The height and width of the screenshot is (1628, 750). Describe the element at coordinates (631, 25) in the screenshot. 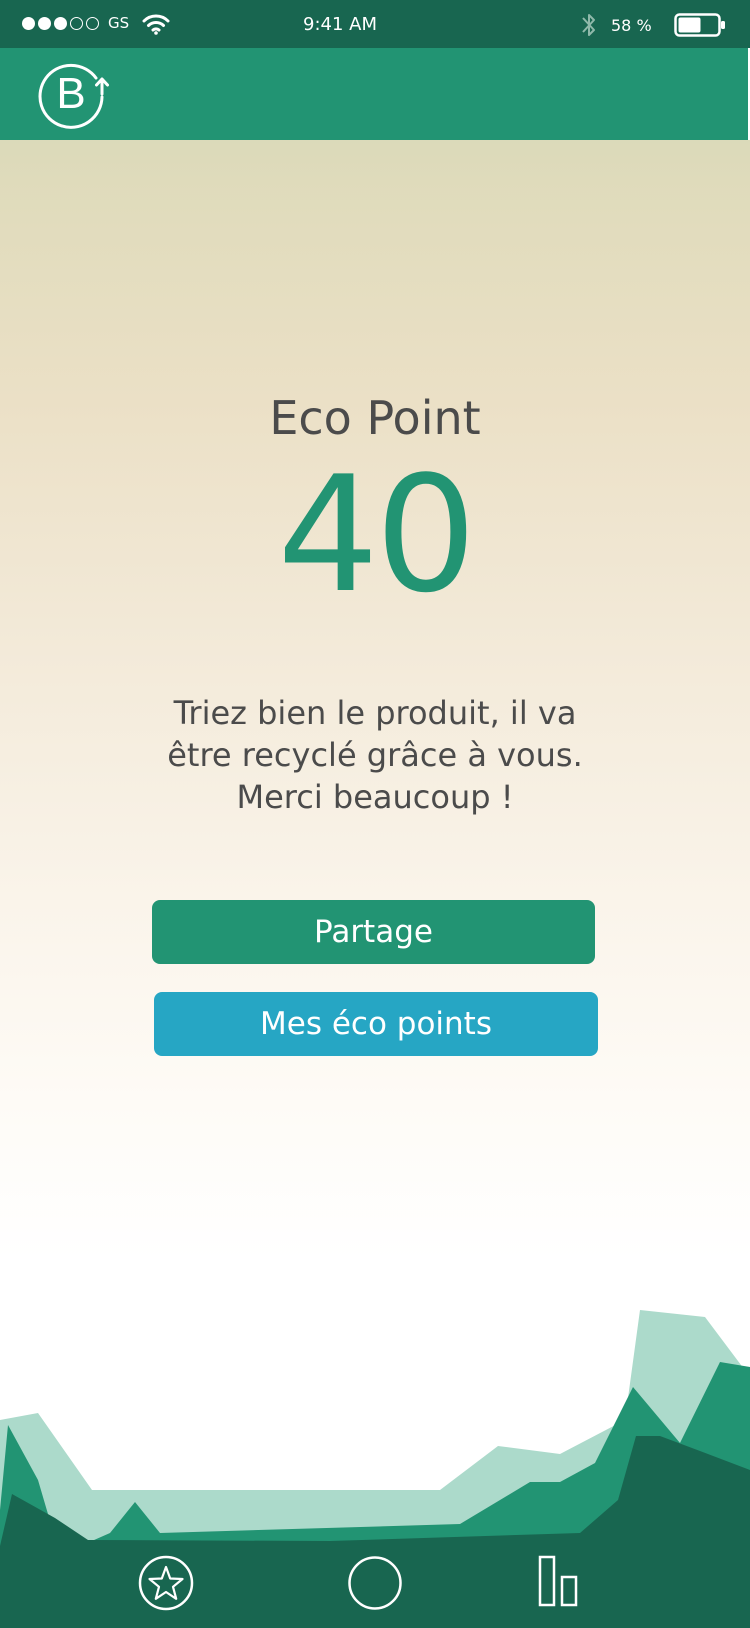

I see `battery-percentage: 58 %` at that location.